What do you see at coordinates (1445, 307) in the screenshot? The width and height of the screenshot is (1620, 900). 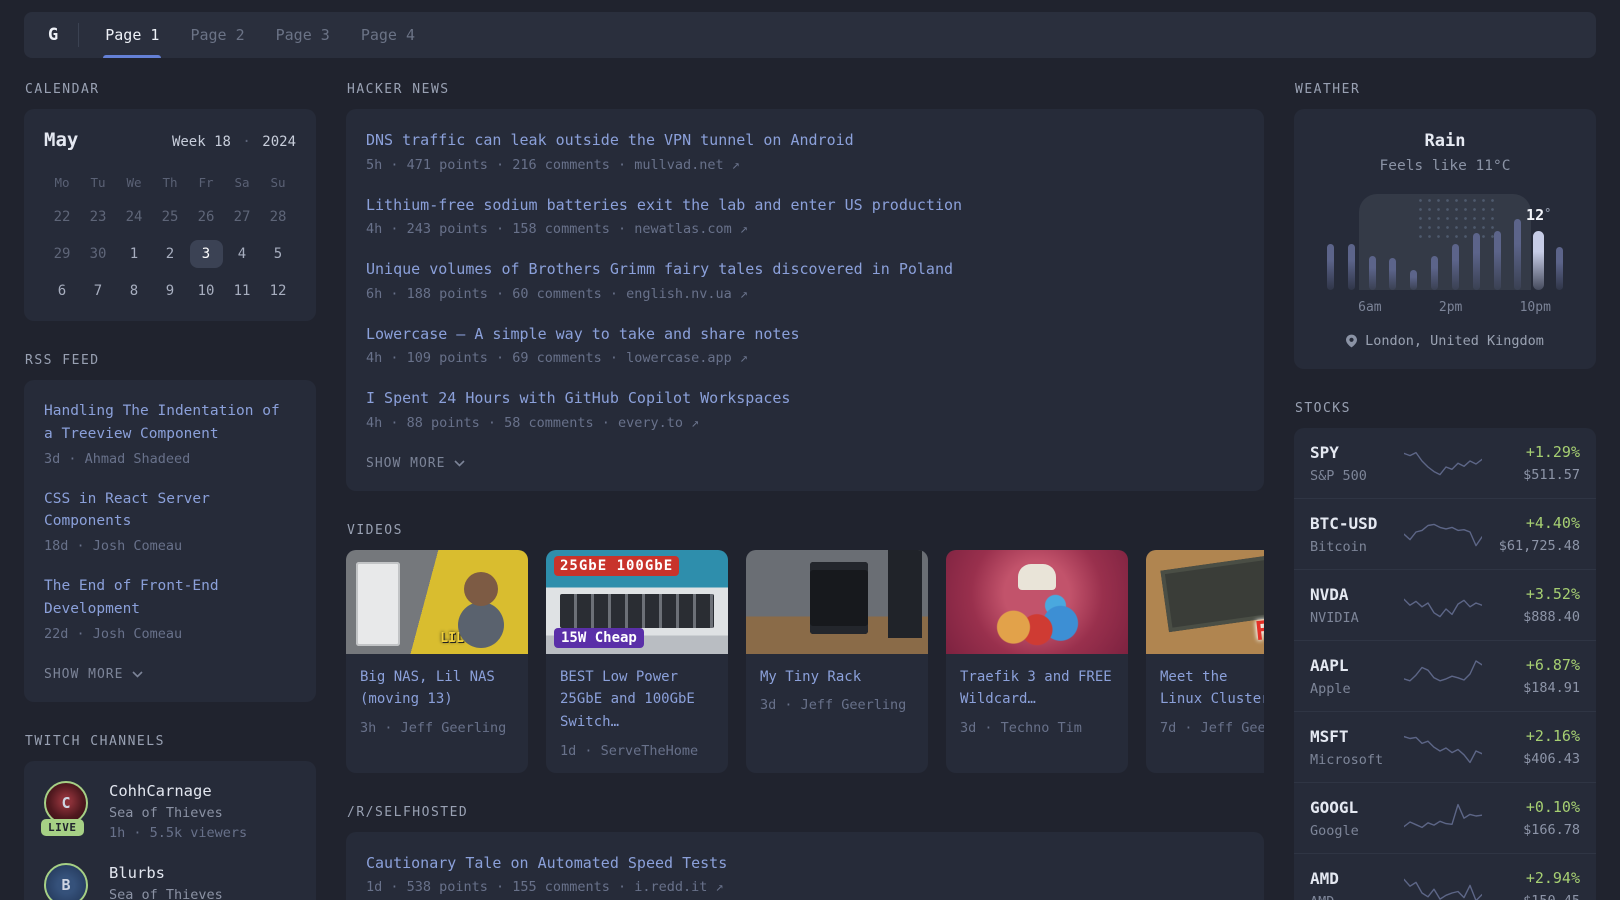 I see `weather-time-axis: 6am 2pm 10pm` at bounding box center [1445, 307].